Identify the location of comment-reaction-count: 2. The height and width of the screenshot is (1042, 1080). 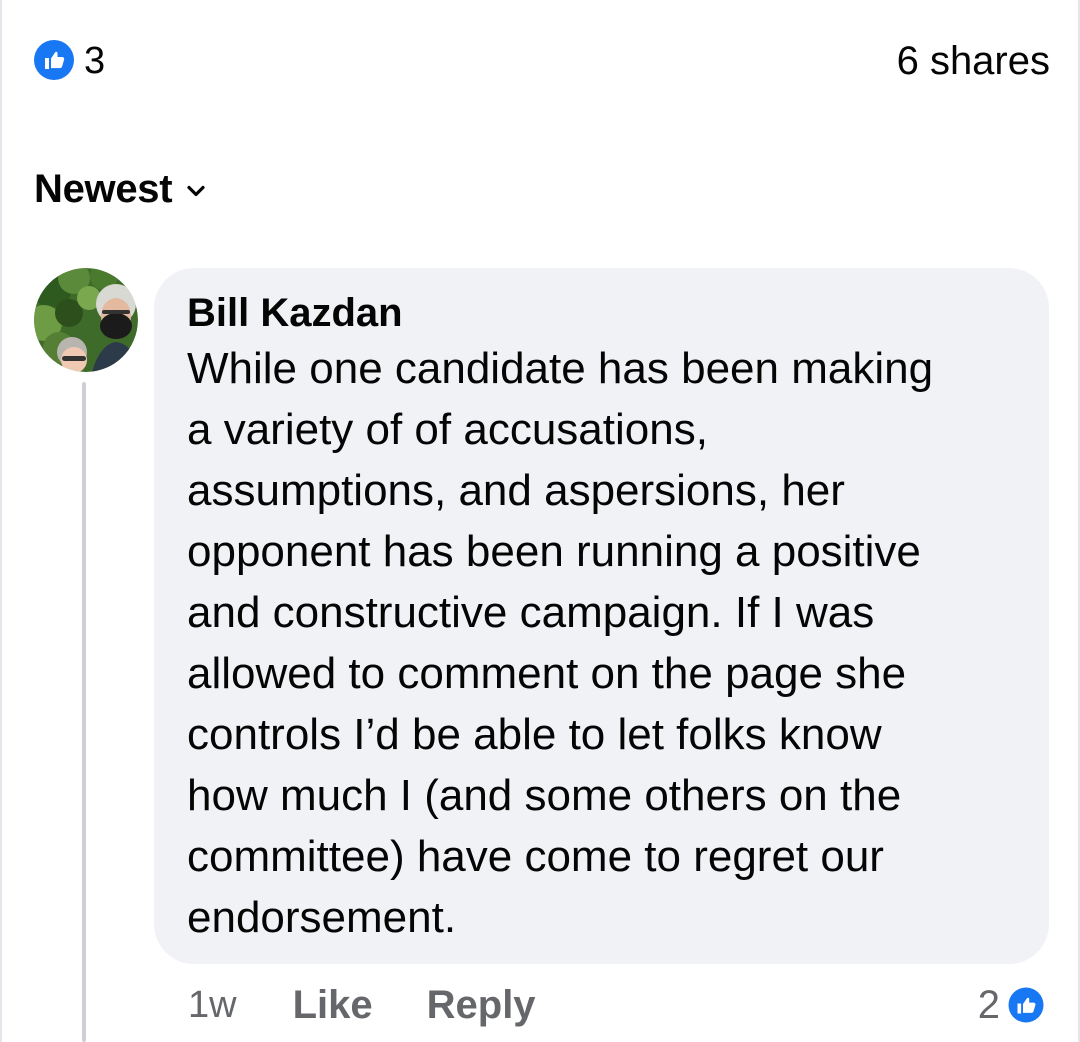
(988, 1004).